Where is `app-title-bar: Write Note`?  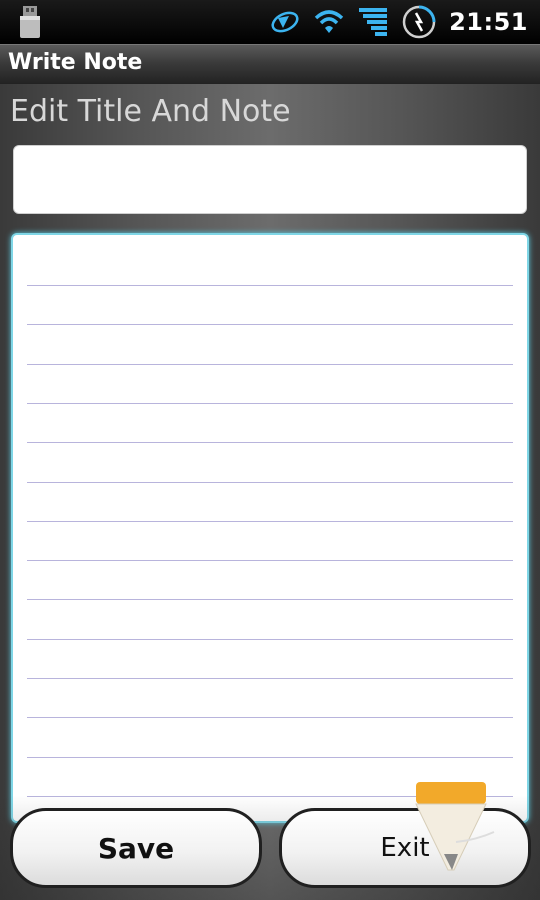
app-title-bar: Write Note is located at coordinates (270, 64).